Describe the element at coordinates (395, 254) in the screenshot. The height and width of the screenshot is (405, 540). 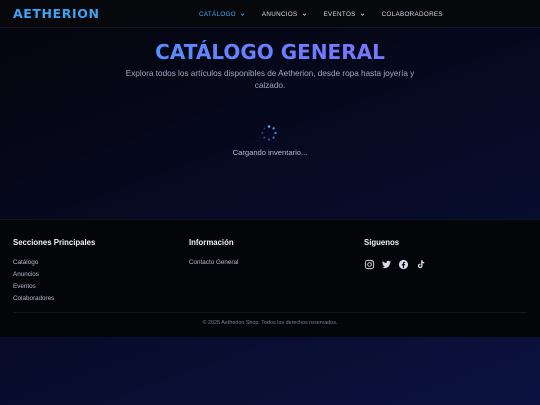
I see `footer-social-column: Síguenos` at that location.